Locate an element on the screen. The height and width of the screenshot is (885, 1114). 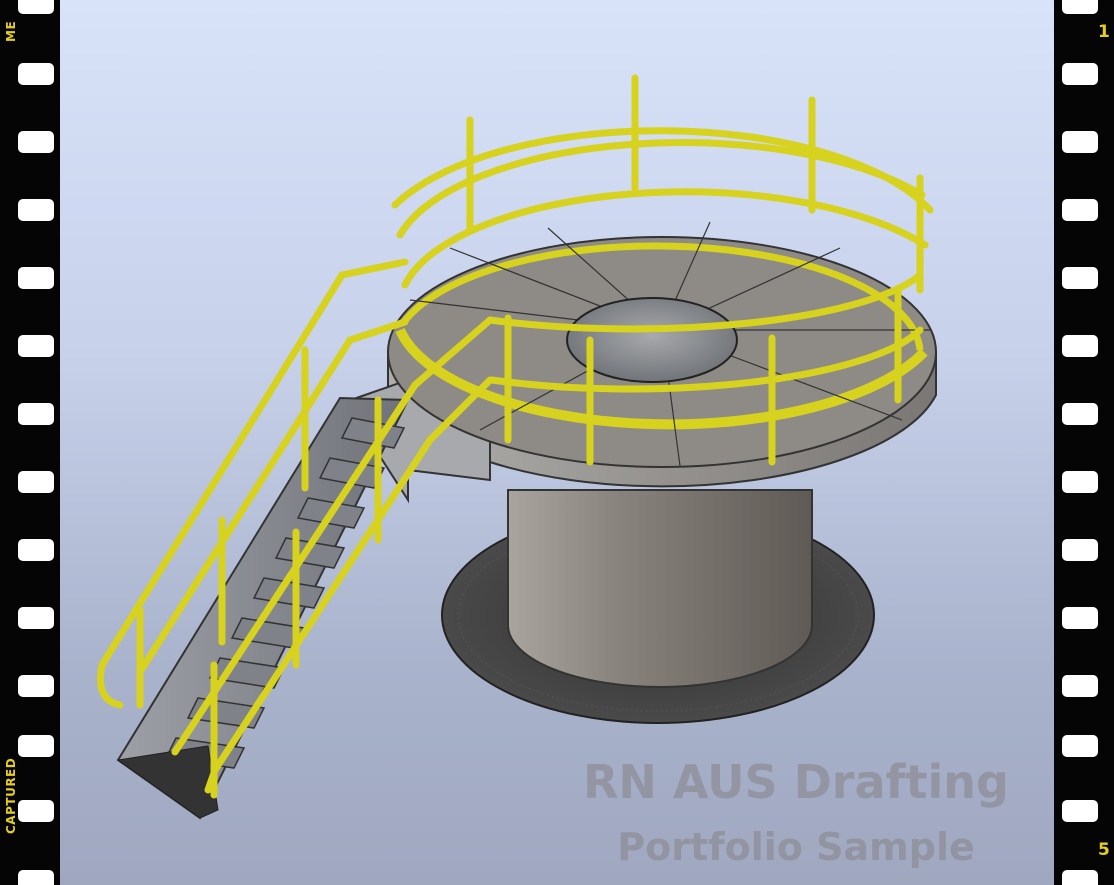
tank-cylinder is located at coordinates (660, 588).